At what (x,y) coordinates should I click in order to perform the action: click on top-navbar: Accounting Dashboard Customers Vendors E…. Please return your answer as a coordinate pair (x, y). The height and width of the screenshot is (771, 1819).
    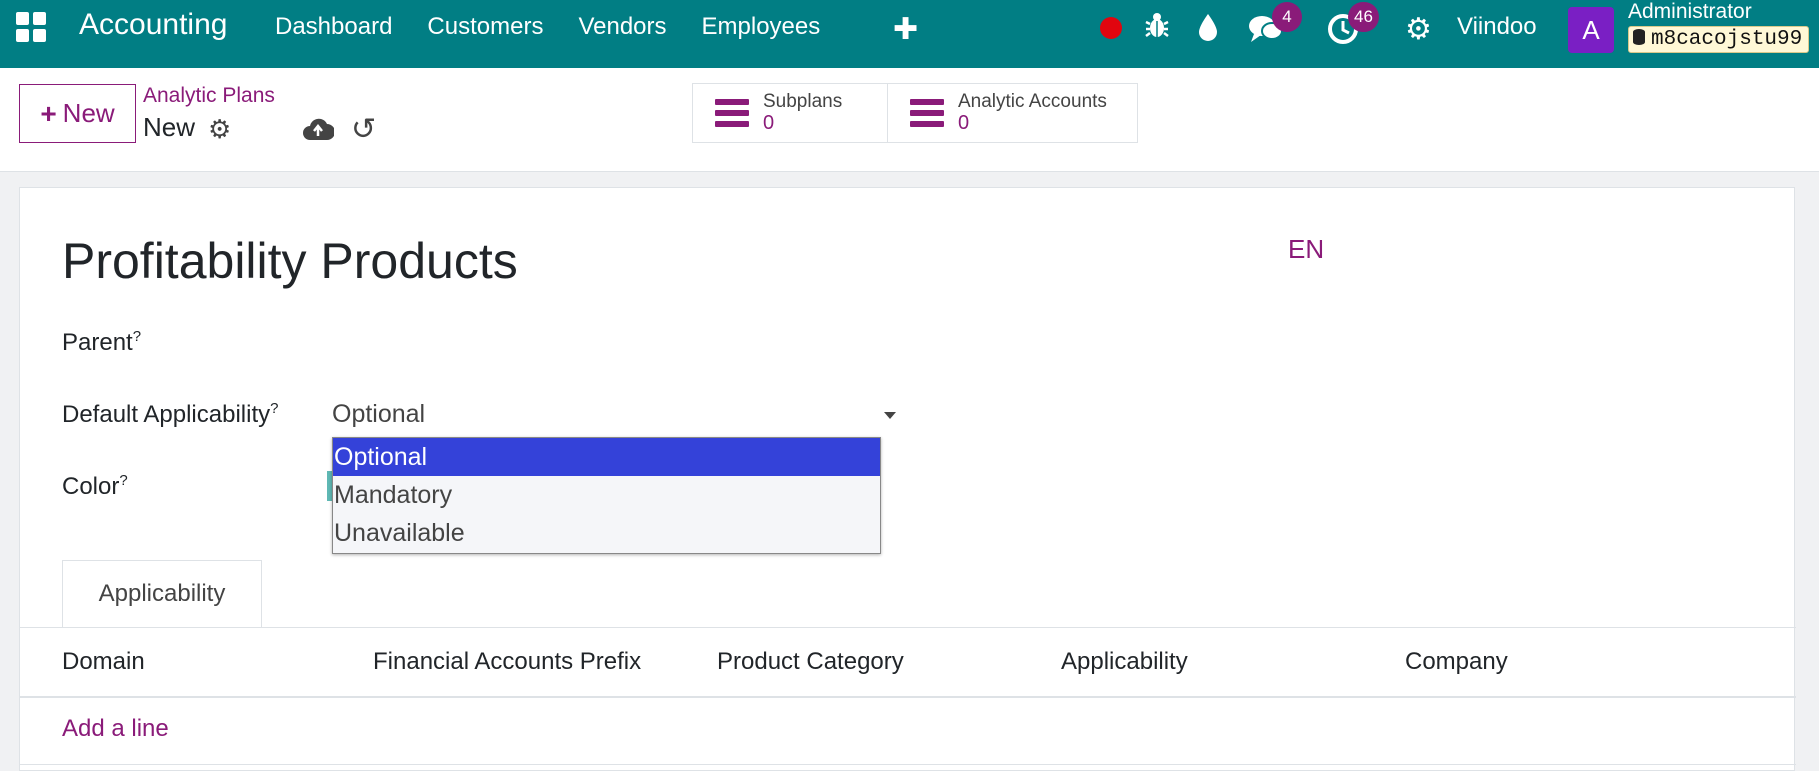
    Looking at the image, I should click on (909, 34).